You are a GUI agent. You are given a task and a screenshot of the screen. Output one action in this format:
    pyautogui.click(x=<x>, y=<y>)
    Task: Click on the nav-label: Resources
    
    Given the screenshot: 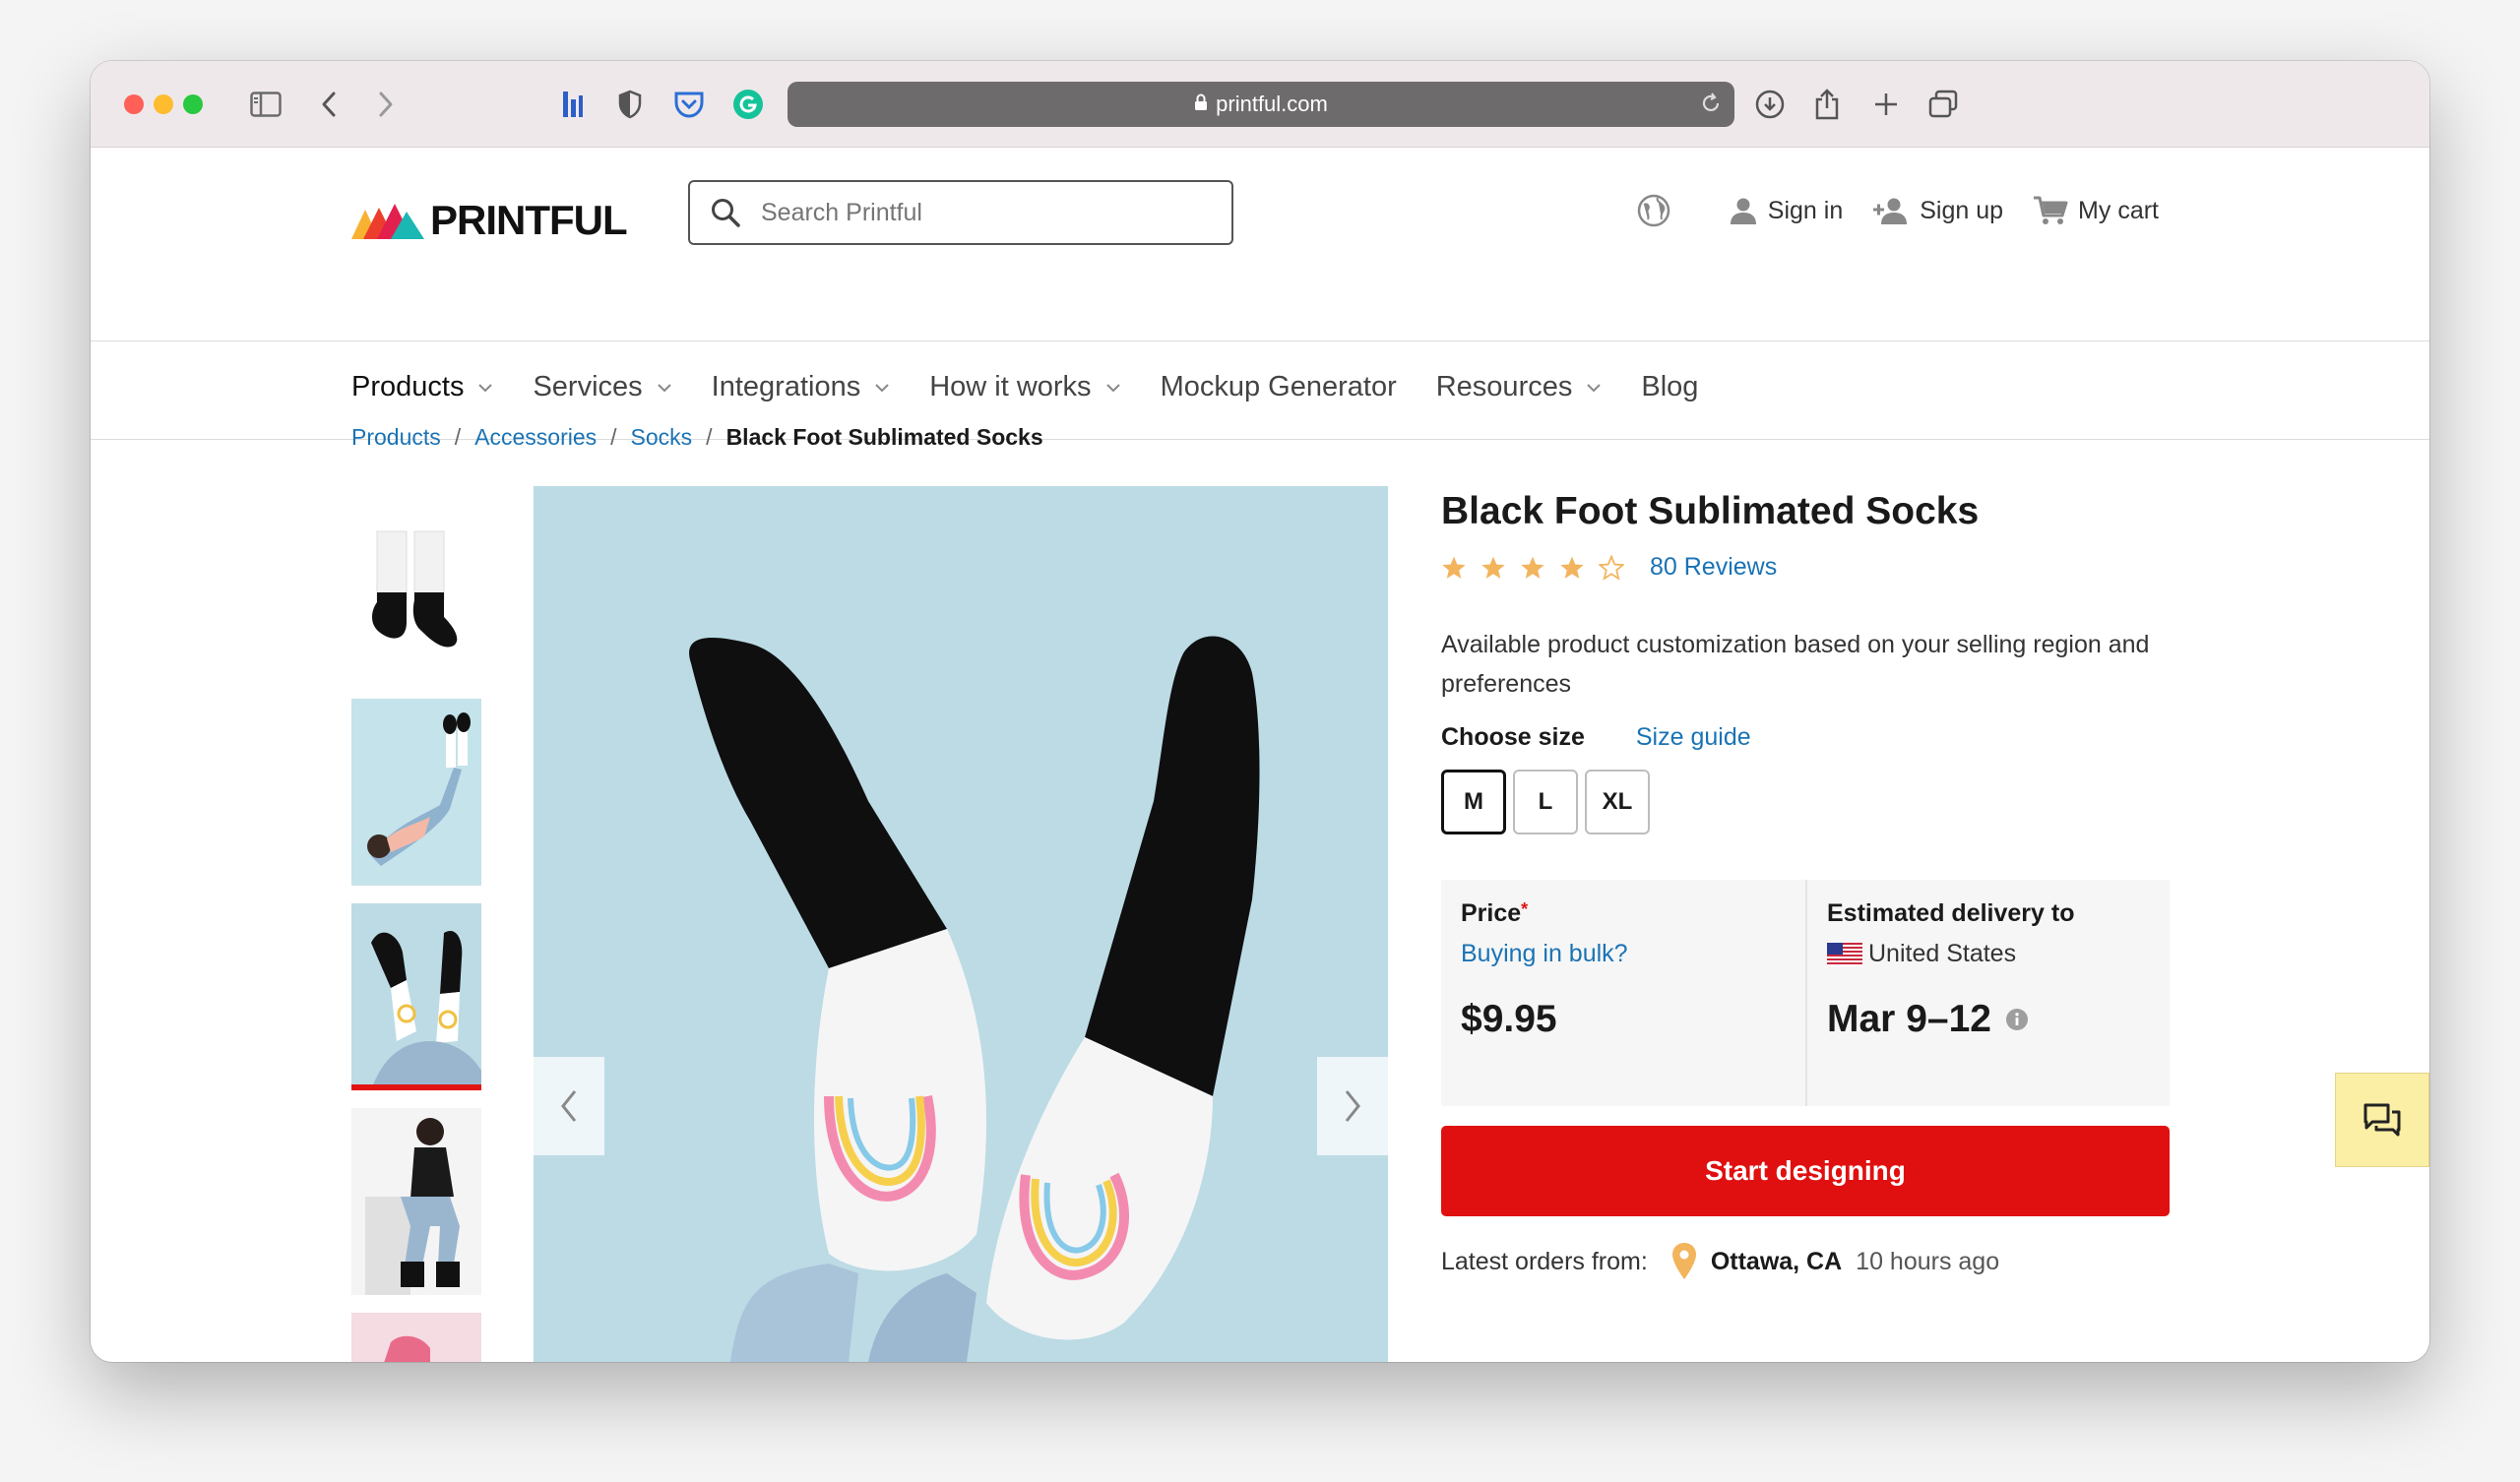 What is the action you would take?
    pyautogui.click(x=1504, y=386)
    